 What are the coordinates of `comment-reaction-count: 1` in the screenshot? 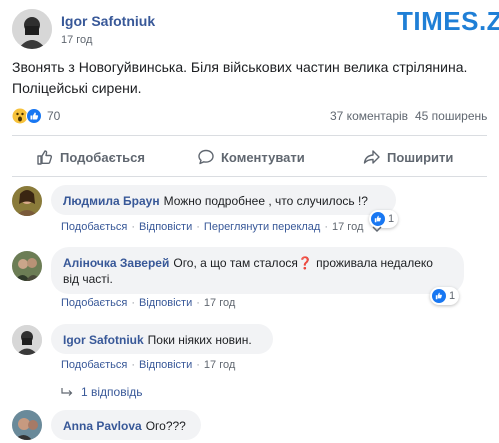 It's located at (445, 296).